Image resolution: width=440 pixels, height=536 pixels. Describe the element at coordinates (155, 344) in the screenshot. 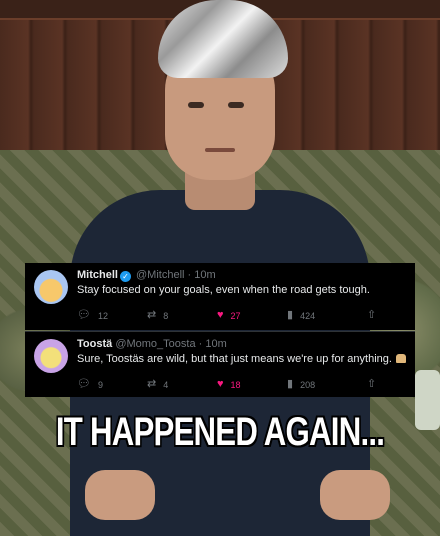

I see `user-handle: @Momo_Toosta` at that location.